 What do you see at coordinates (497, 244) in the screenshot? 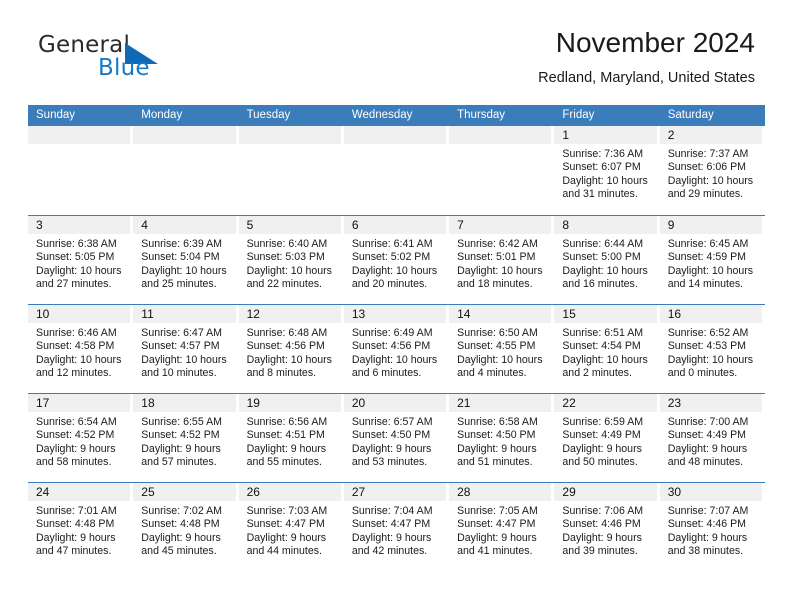
I see `sunrise-text: Sunrise: 6:42 AM` at bounding box center [497, 244].